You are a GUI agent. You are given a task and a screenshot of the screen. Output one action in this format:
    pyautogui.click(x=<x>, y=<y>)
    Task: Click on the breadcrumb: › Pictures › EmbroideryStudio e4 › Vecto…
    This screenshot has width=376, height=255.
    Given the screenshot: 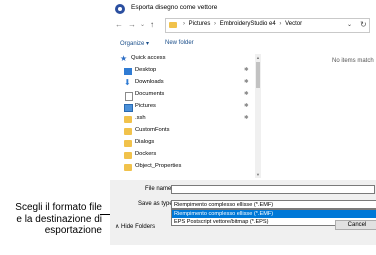 What is the action you would take?
    pyautogui.click(x=241, y=24)
    